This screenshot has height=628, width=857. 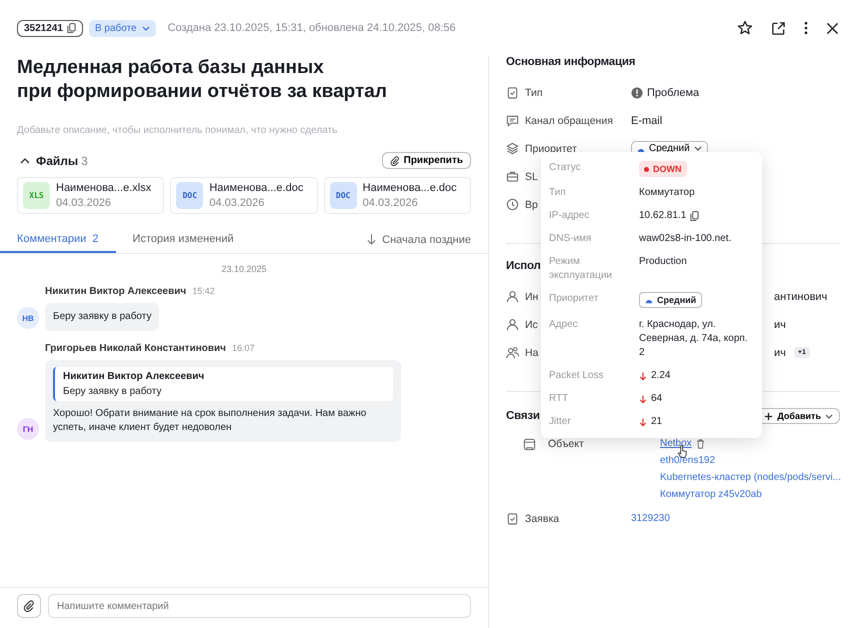 What do you see at coordinates (656, 399) in the screenshot?
I see `metric-value: 64` at bounding box center [656, 399].